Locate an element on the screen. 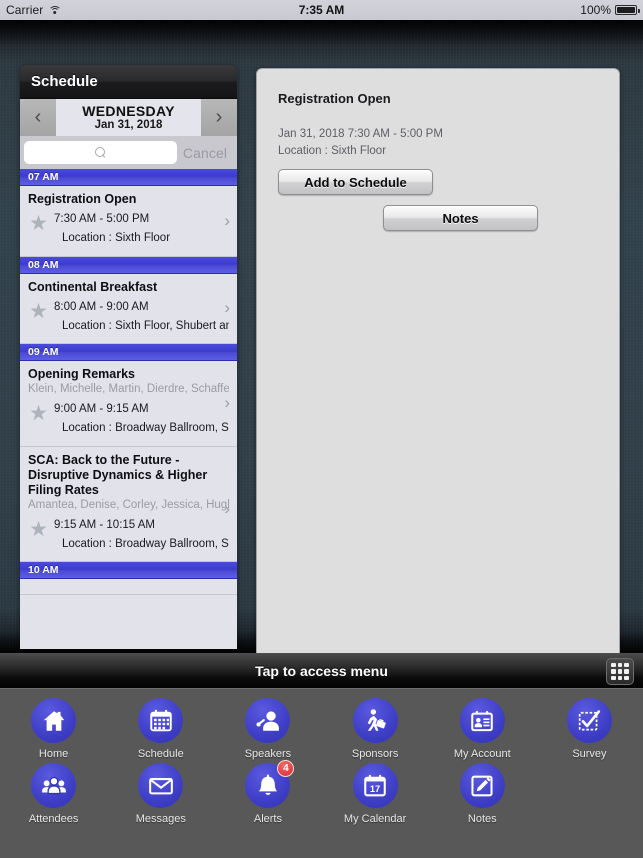 This screenshot has height=858, width=643. drawer-item-sponsors: Sponsors is located at coordinates (375, 729).